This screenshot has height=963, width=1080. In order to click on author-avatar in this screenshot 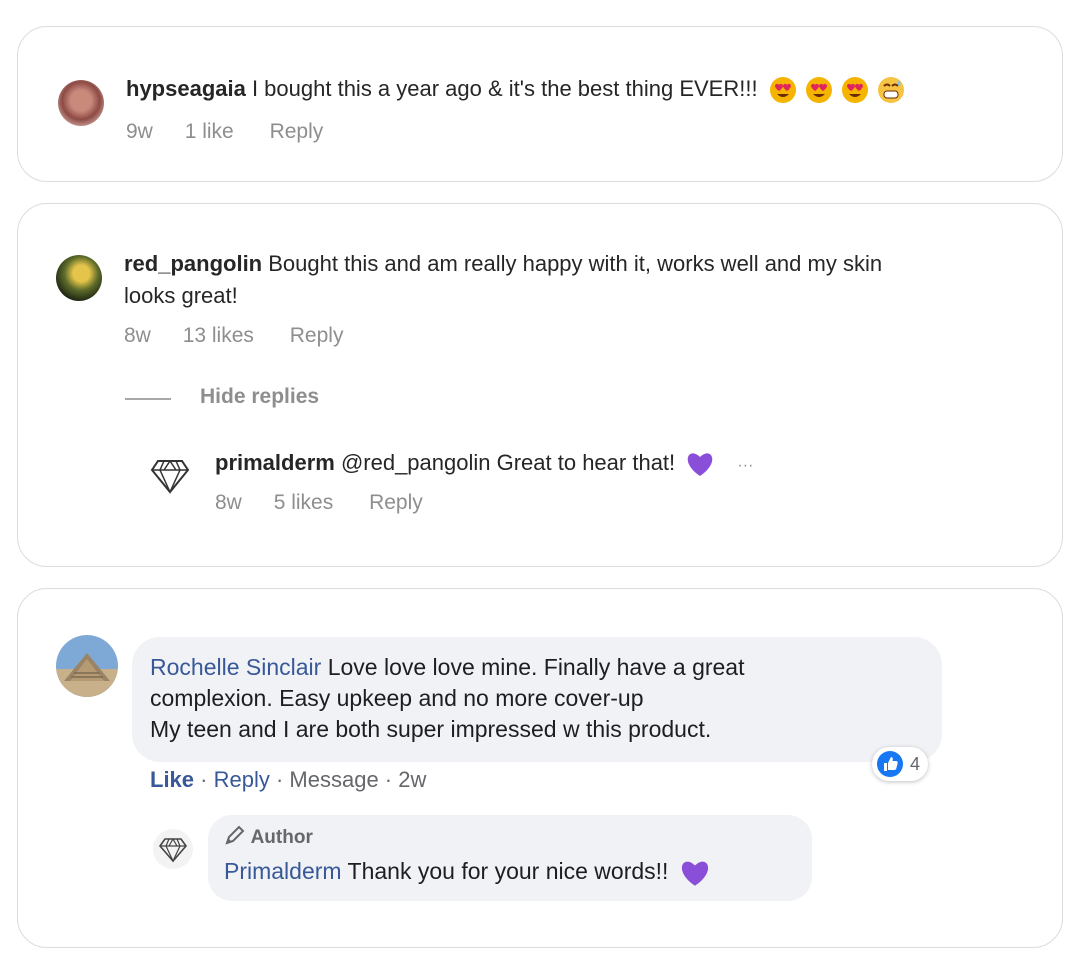, I will do `click(173, 849)`.